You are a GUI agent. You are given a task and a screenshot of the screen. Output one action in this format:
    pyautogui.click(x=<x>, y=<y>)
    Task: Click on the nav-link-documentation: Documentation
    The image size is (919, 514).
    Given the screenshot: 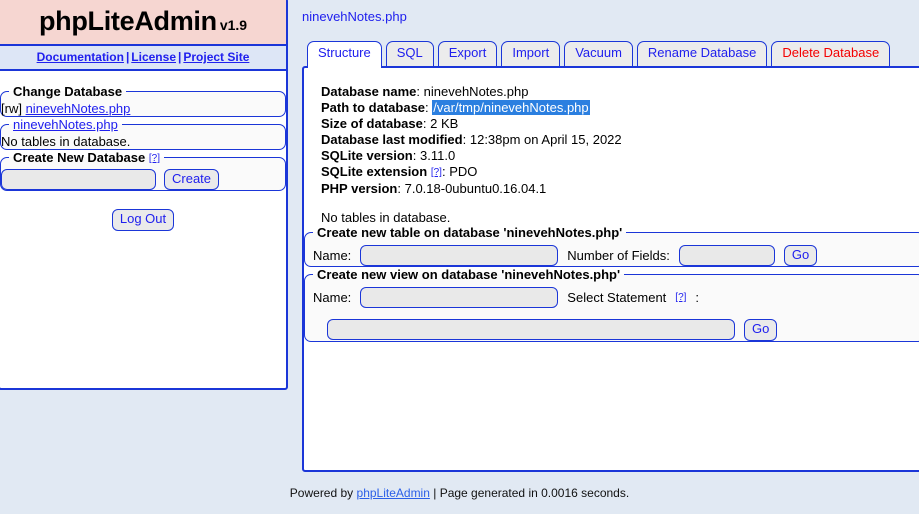 What is the action you would take?
    pyautogui.click(x=80, y=57)
    